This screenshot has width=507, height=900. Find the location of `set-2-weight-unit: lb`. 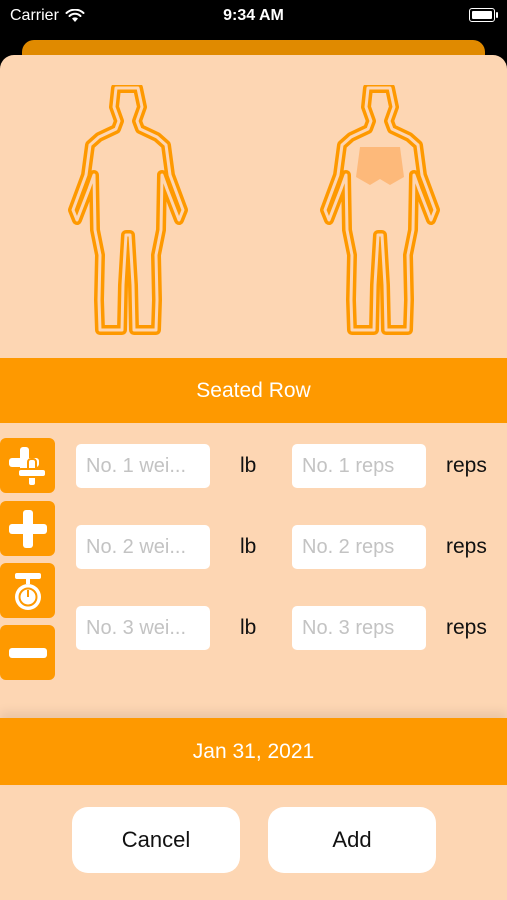

set-2-weight-unit: lb is located at coordinates (248, 546).